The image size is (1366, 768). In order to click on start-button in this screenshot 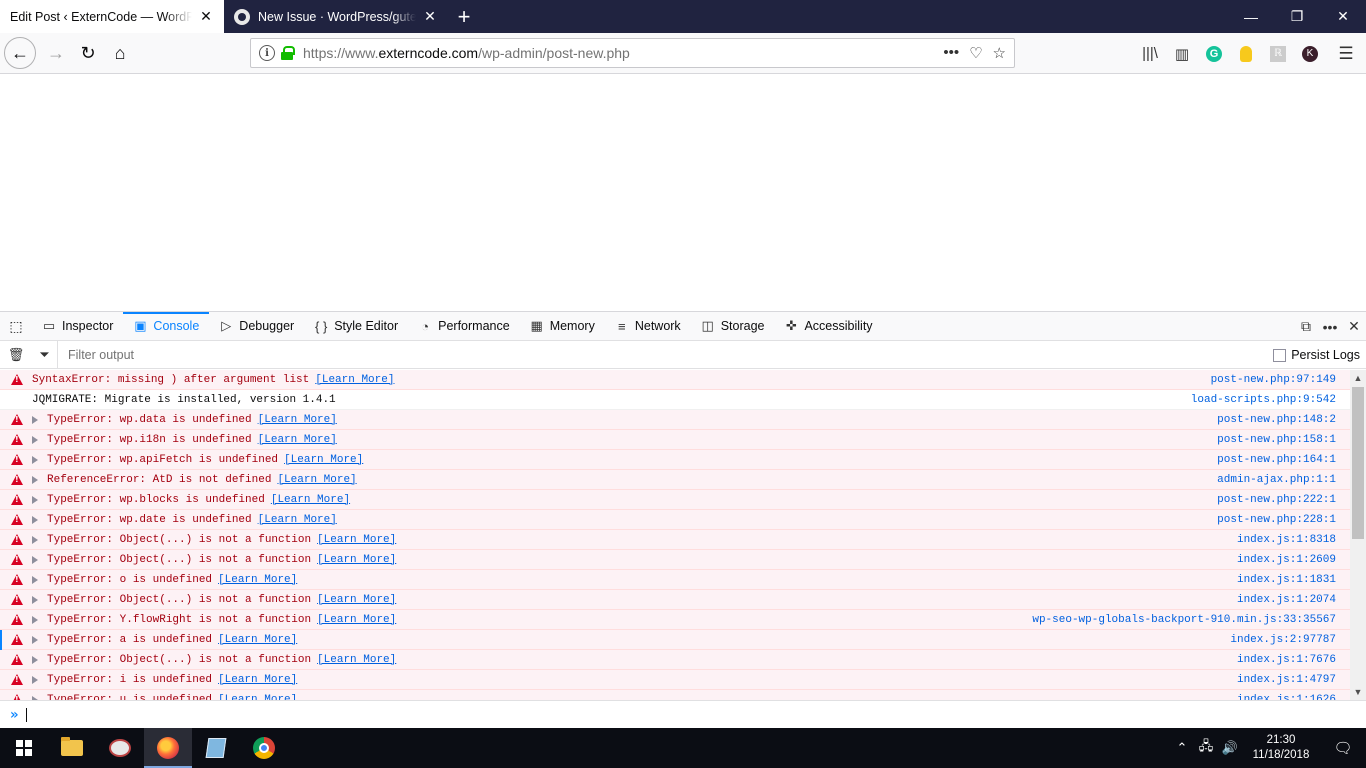, I will do `click(24, 748)`.